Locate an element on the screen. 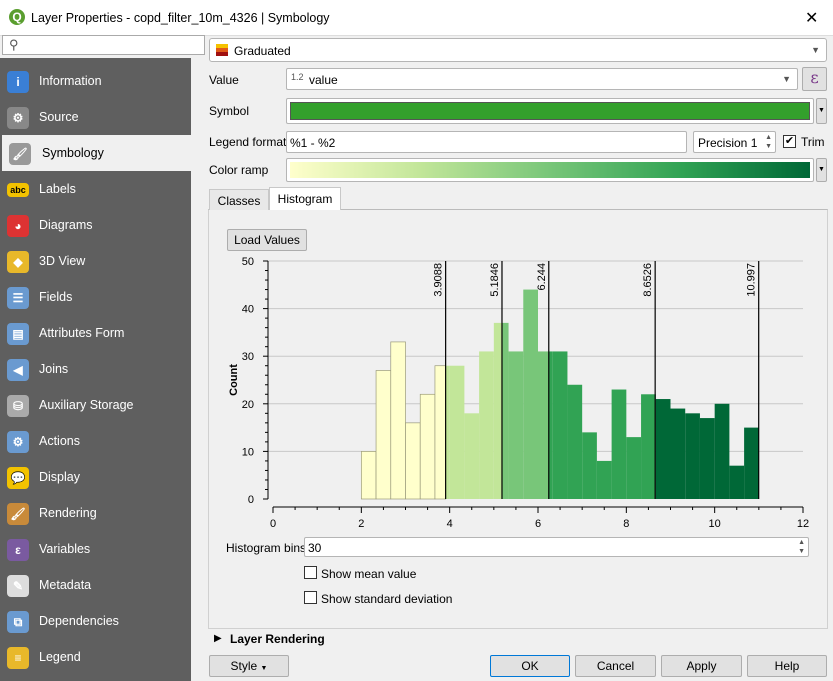 Image resolution: width=833 pixels, height=681 pixels. y-tick-label: 30 is located at coordinates (248, 357).